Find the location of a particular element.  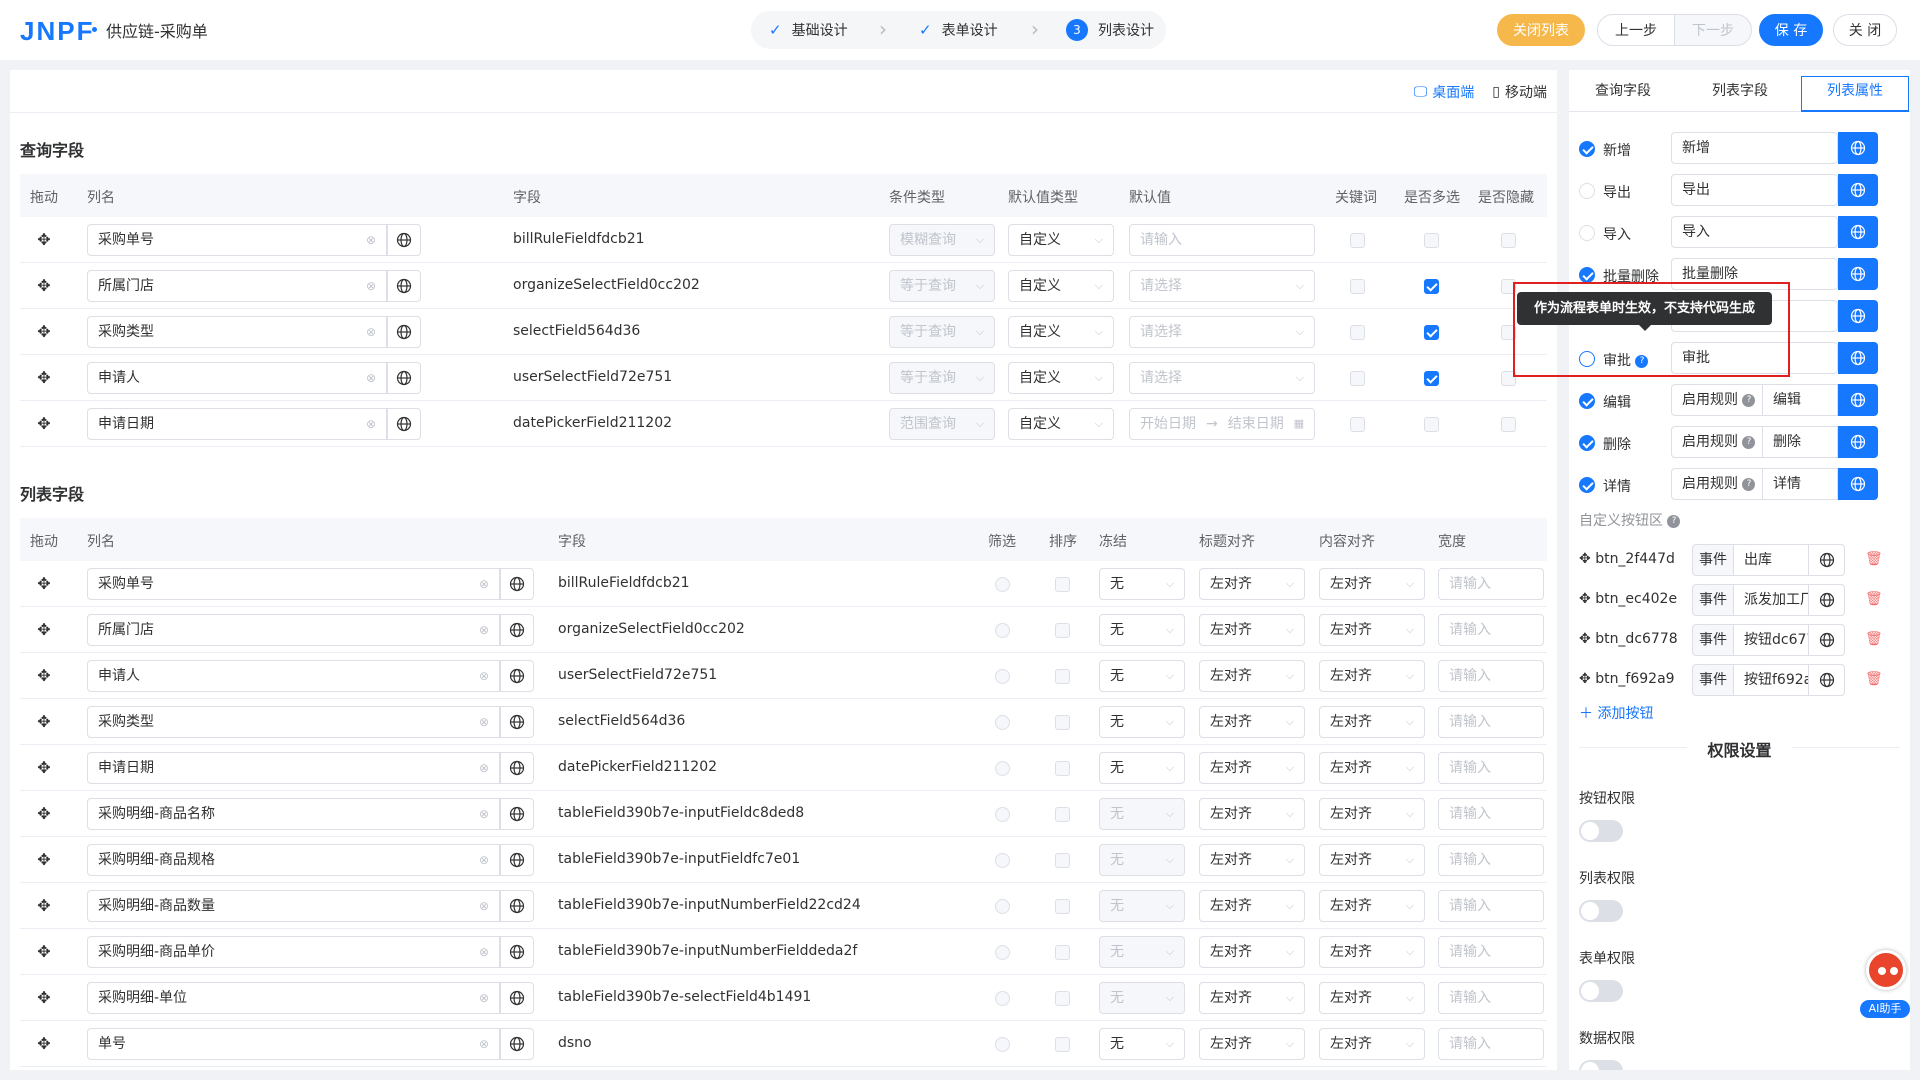

step-basic: ✓ 基础设计 is located at coordinates (808, 30).